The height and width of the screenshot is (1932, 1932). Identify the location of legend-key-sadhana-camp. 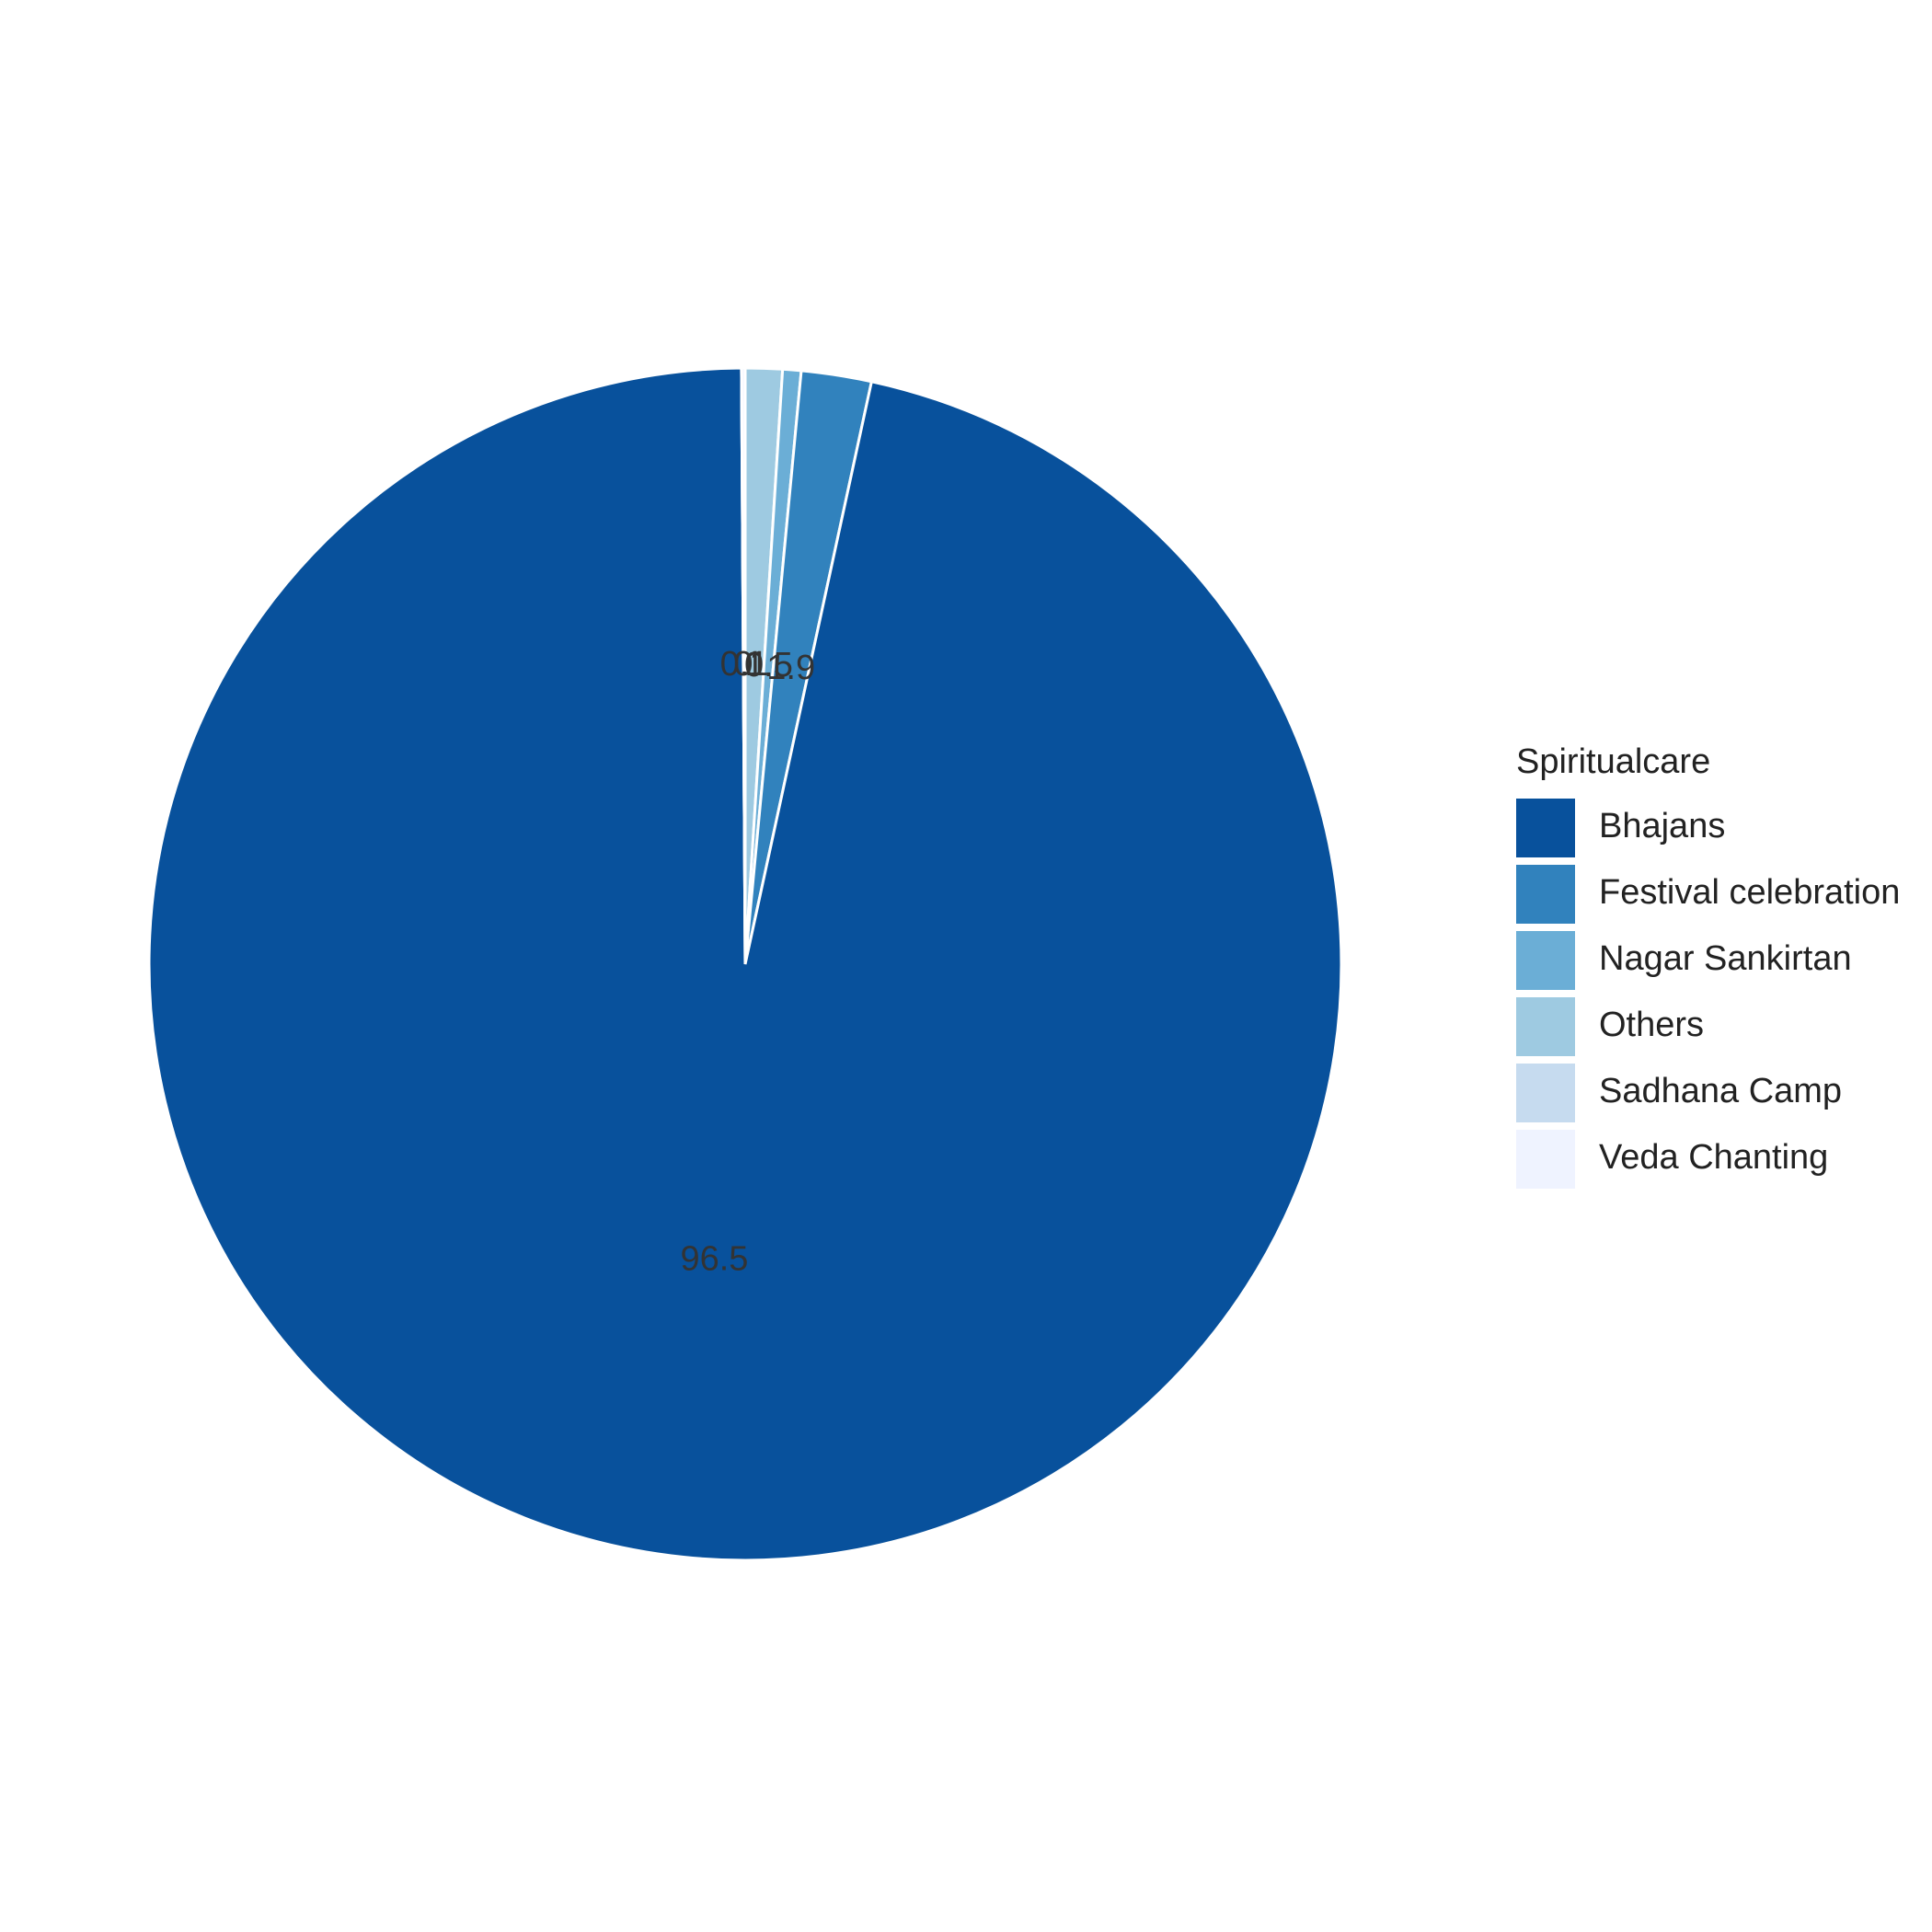
(1545, 1093).